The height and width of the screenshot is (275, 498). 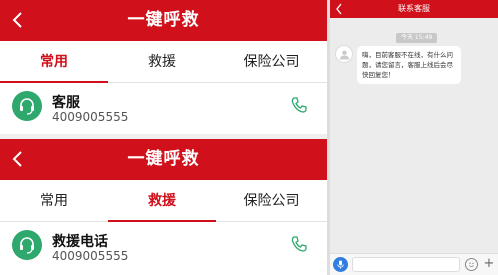 I want to click on contact-name: 客服, so click(x=66, y=103).